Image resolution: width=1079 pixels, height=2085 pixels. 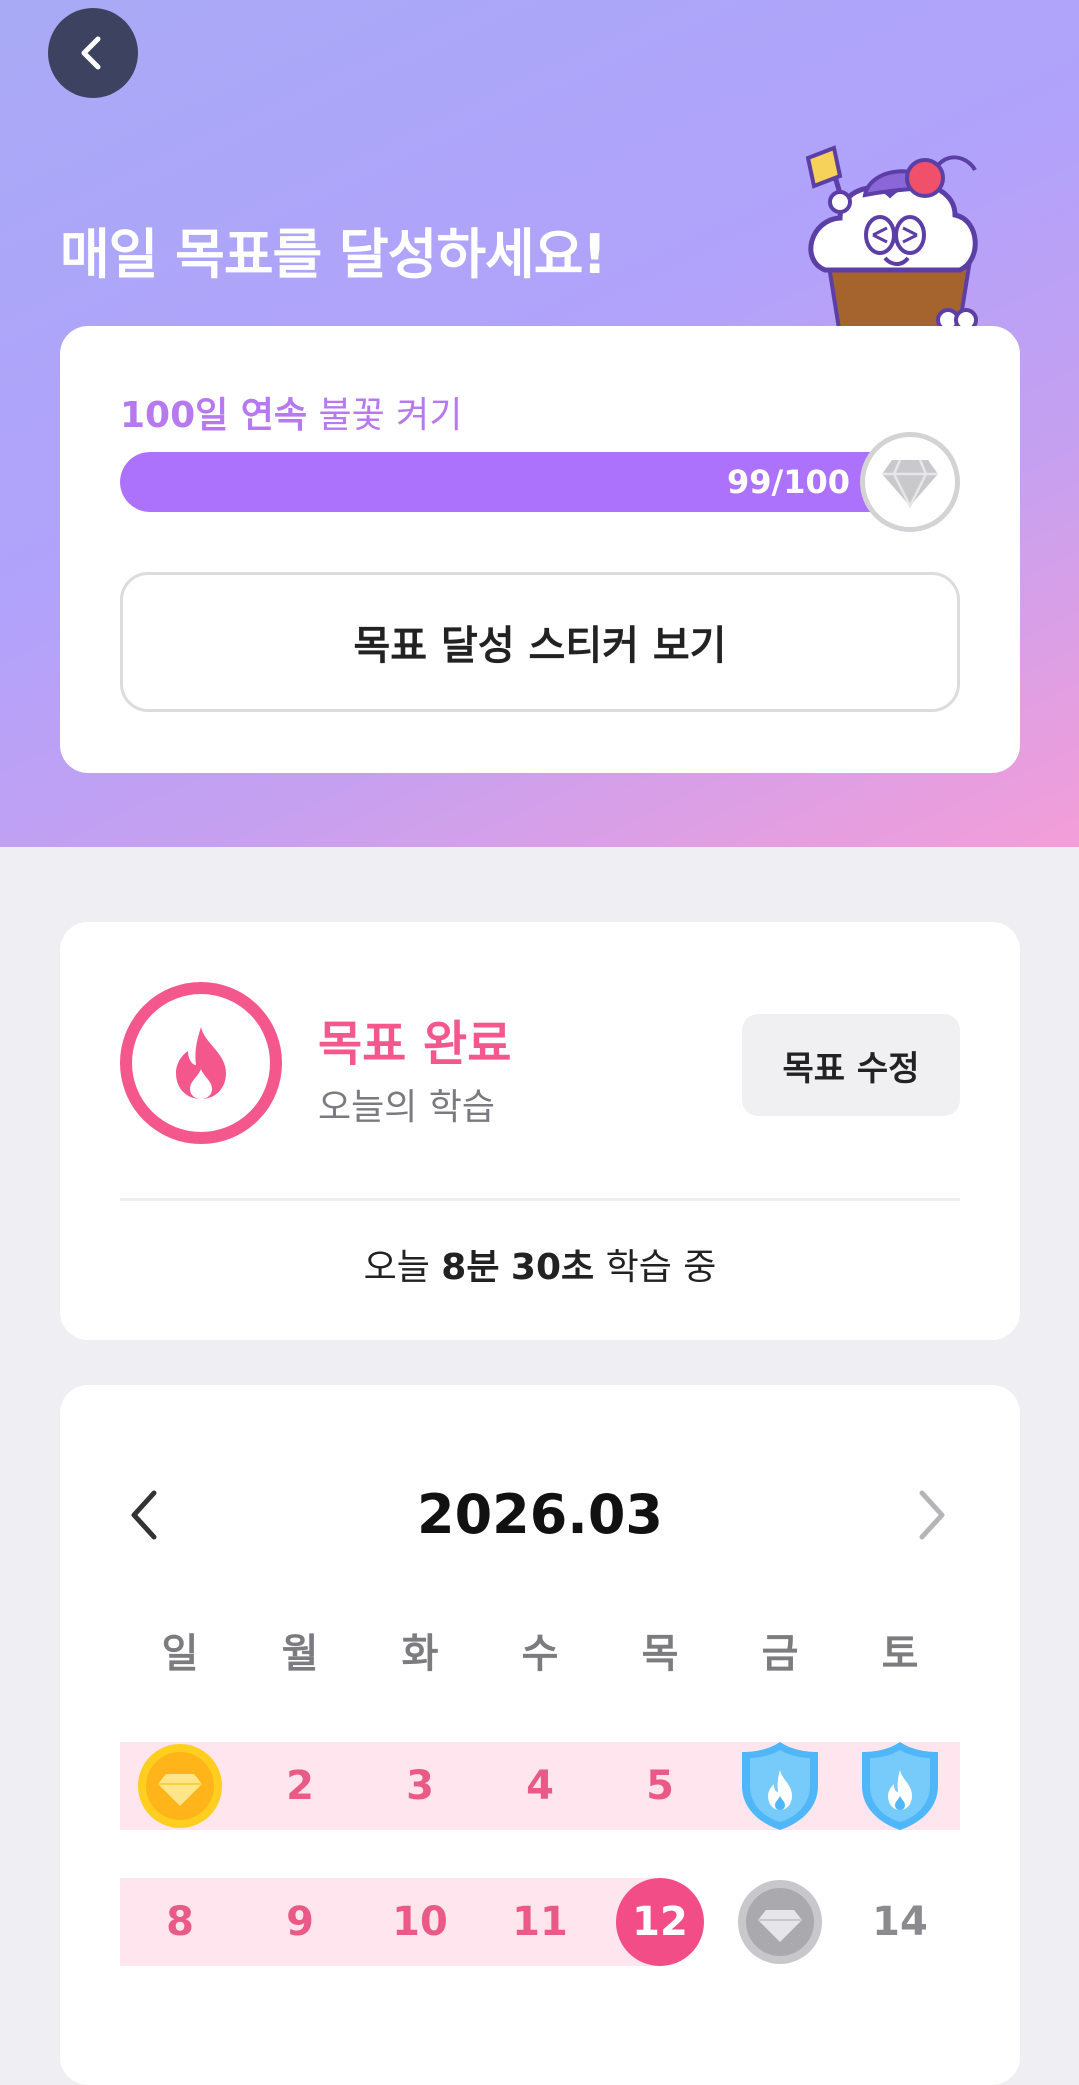 I want to click on chevron-left-icon, so click(x=91, y=53).